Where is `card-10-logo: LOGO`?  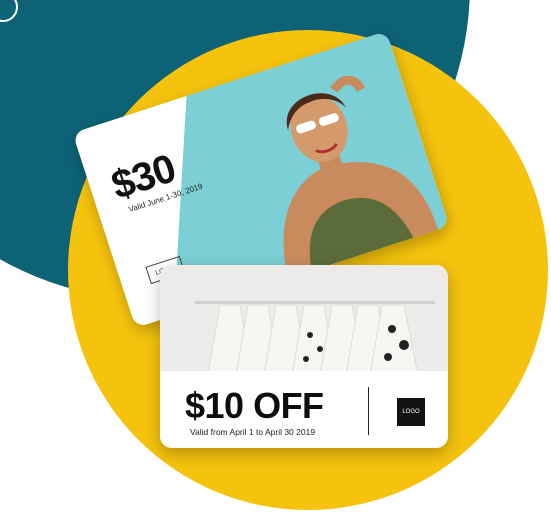 card-10-logo: LOGO is located at coordinates (411, 412).